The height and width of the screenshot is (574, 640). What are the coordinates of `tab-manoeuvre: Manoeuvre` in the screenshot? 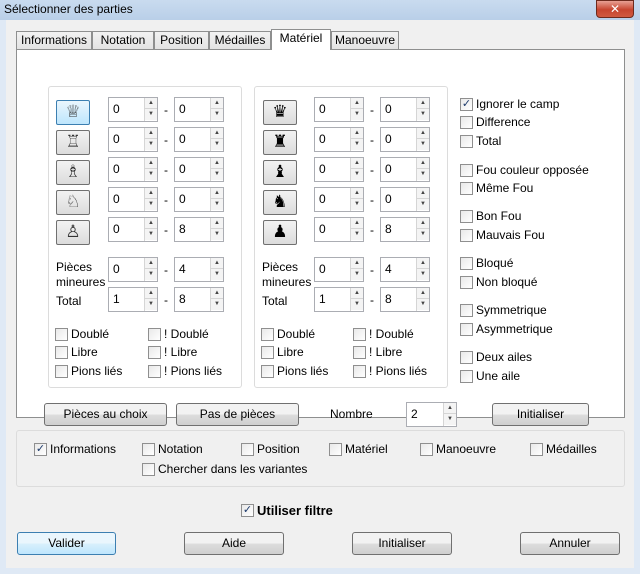 It's located at (365, 40).